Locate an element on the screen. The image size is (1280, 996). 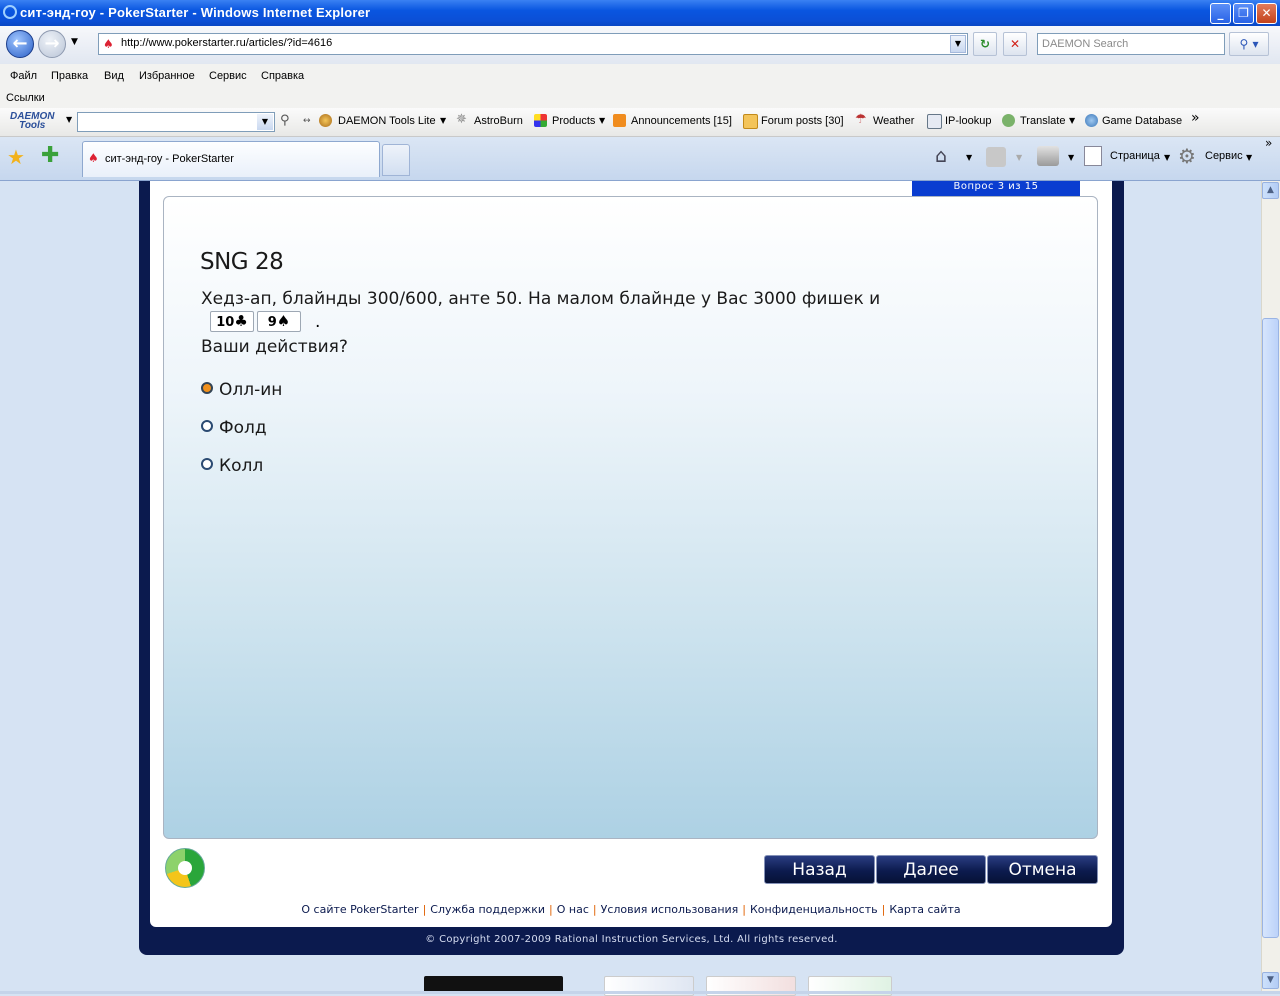
history-dropdown-icon: ▼ is located at coordinates (74, 42).